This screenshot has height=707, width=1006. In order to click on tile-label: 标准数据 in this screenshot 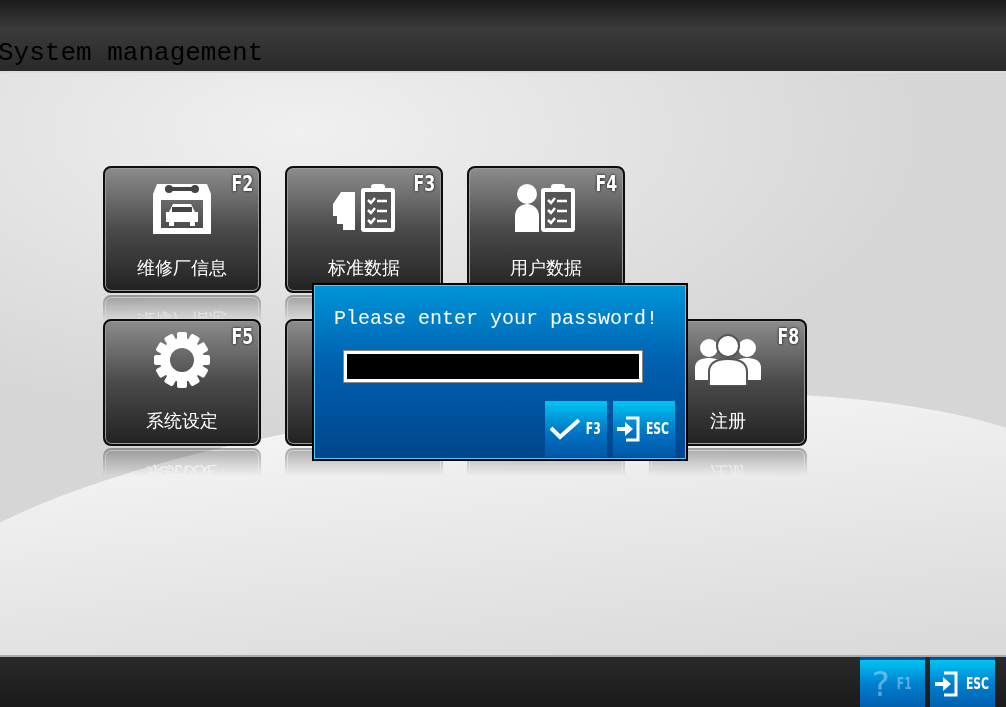, I will do `click(364, 268)`.